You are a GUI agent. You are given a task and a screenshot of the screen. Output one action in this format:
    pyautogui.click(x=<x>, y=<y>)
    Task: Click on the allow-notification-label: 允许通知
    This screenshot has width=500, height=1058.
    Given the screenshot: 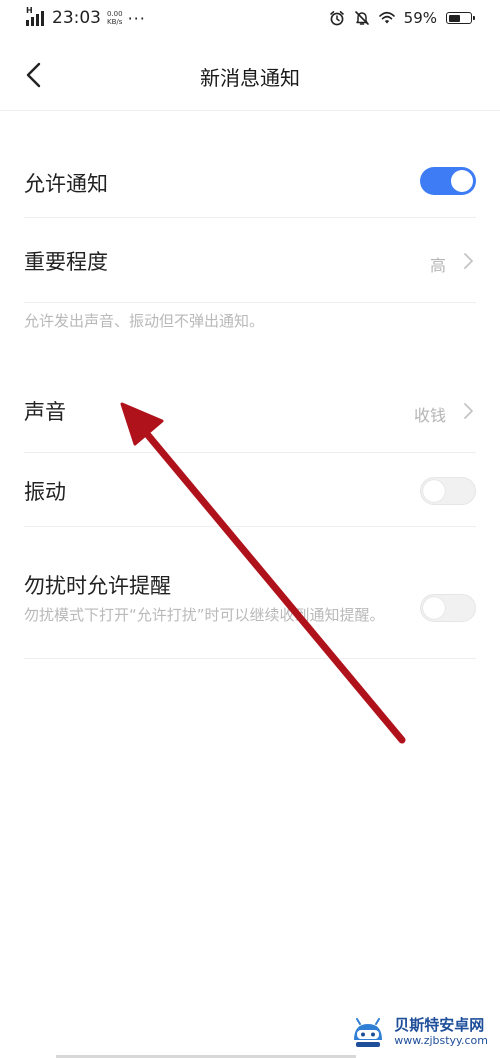 What is the action you would take?
    pyautogui.click(x=66, y=184)
    